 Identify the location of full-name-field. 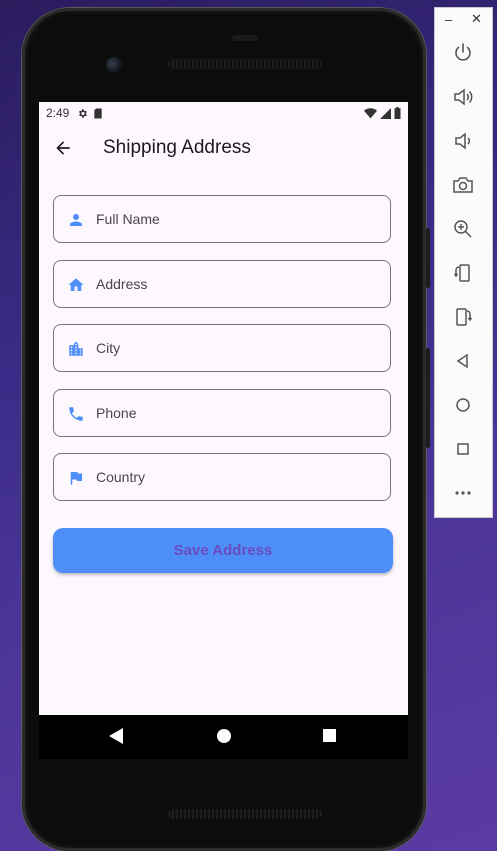
(222, 219).